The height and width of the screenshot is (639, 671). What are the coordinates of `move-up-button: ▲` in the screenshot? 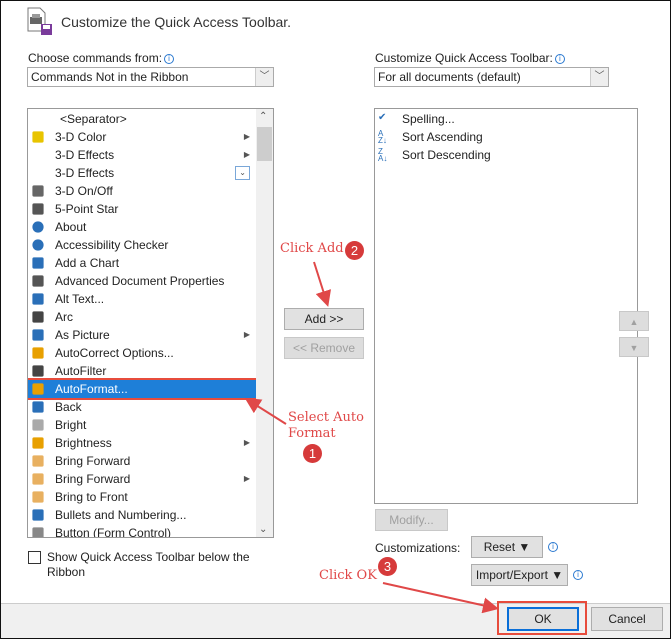 It's located at (634, 321).